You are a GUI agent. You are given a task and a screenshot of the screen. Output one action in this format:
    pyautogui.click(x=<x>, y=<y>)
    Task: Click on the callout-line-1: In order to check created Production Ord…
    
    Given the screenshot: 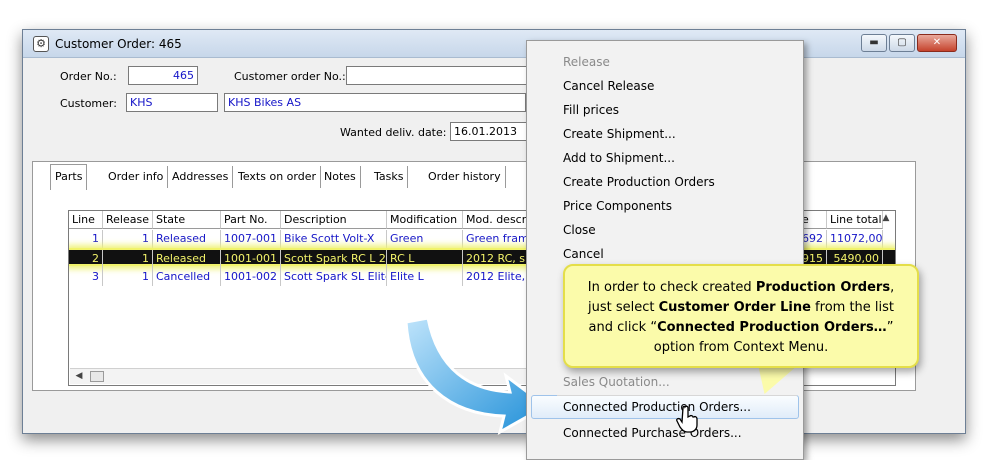 What is the action you would take?
    pyautogui.click(x=741, y=287)
    